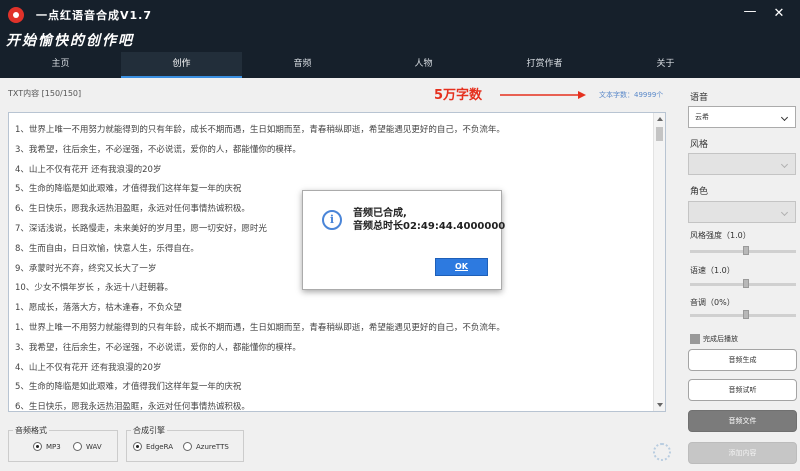 The height and width of the screenshot is (471, 800). Describe the element at coordinates (302, 65) in the screenshot. I see `tab-audio: 音频` at that location.